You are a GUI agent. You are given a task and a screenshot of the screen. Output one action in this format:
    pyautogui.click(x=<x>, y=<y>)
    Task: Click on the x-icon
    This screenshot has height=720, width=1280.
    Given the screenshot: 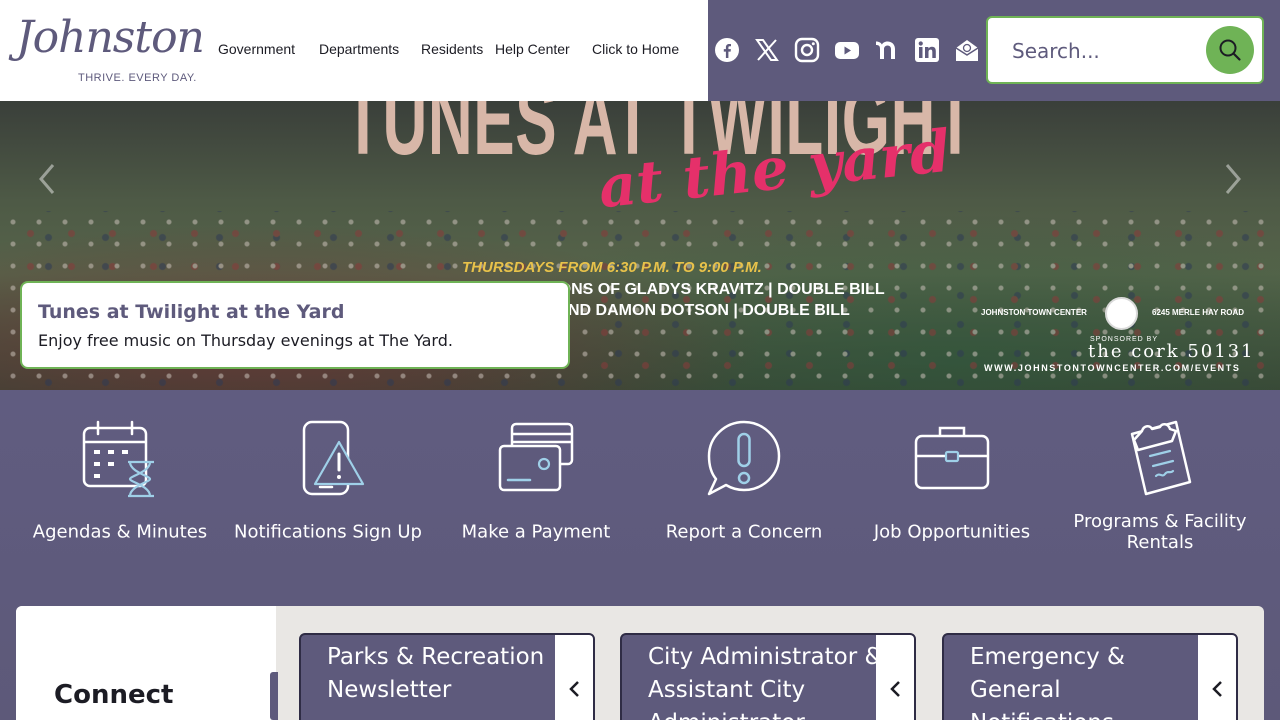 What is the action you would take?
    pyautogui.click(x=767, y=50)
    